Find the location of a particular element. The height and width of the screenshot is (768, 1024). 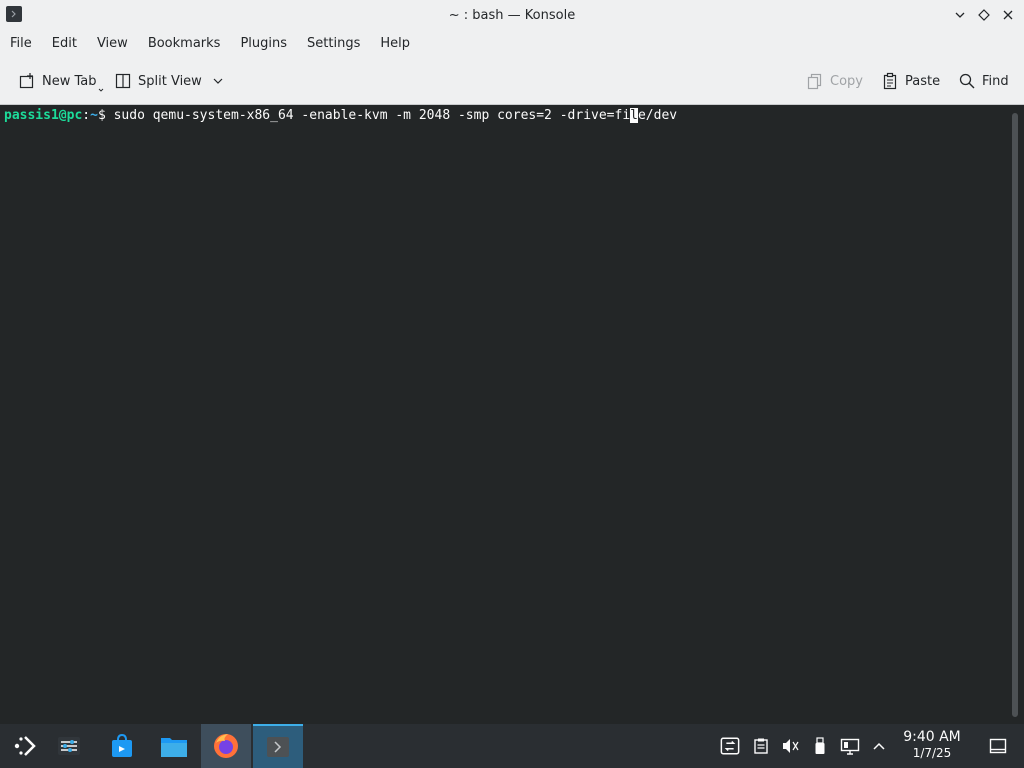

switch-window-icon is located at coordinates (730, 746).